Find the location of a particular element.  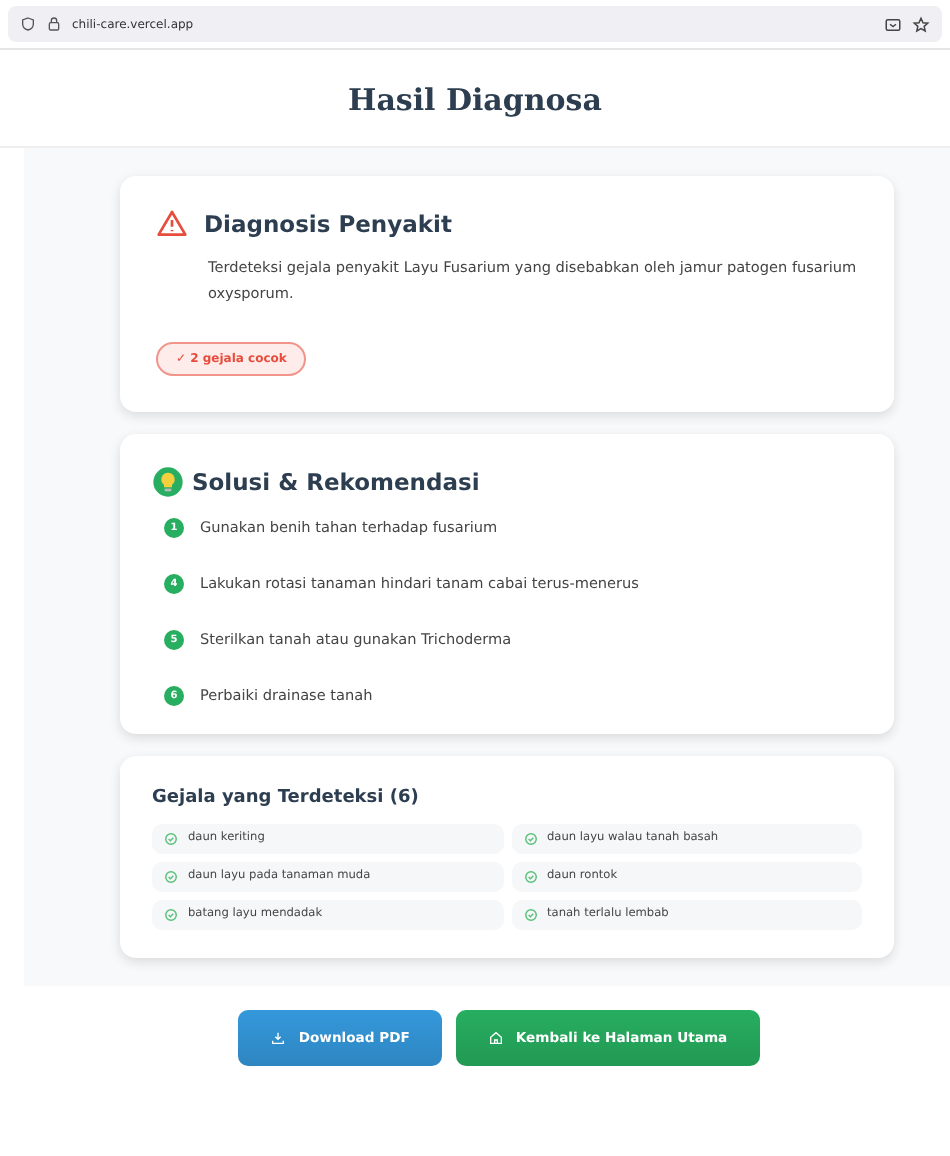

shield-icon is located at coordinates (28, 24).